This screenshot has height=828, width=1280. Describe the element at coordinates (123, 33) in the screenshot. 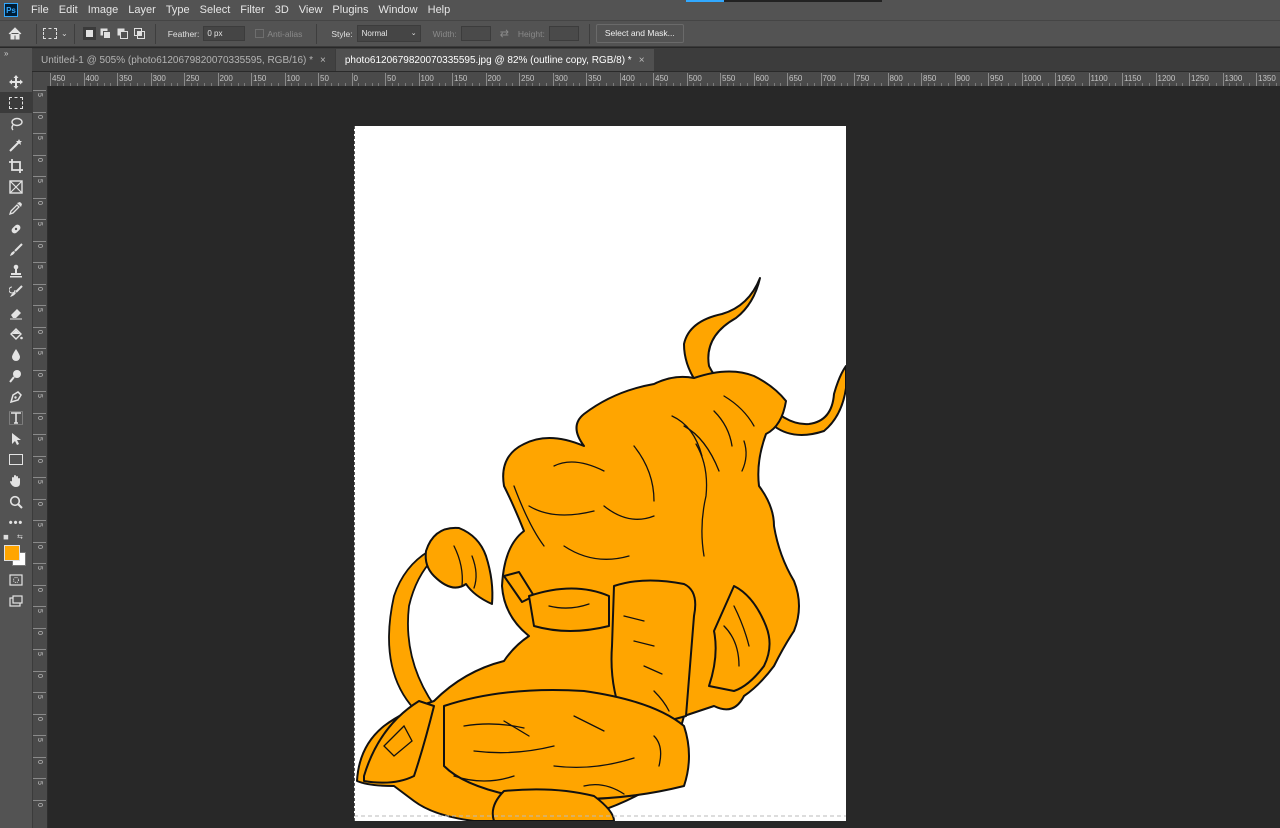

I see `subtract-from-selection-icon` at that location.